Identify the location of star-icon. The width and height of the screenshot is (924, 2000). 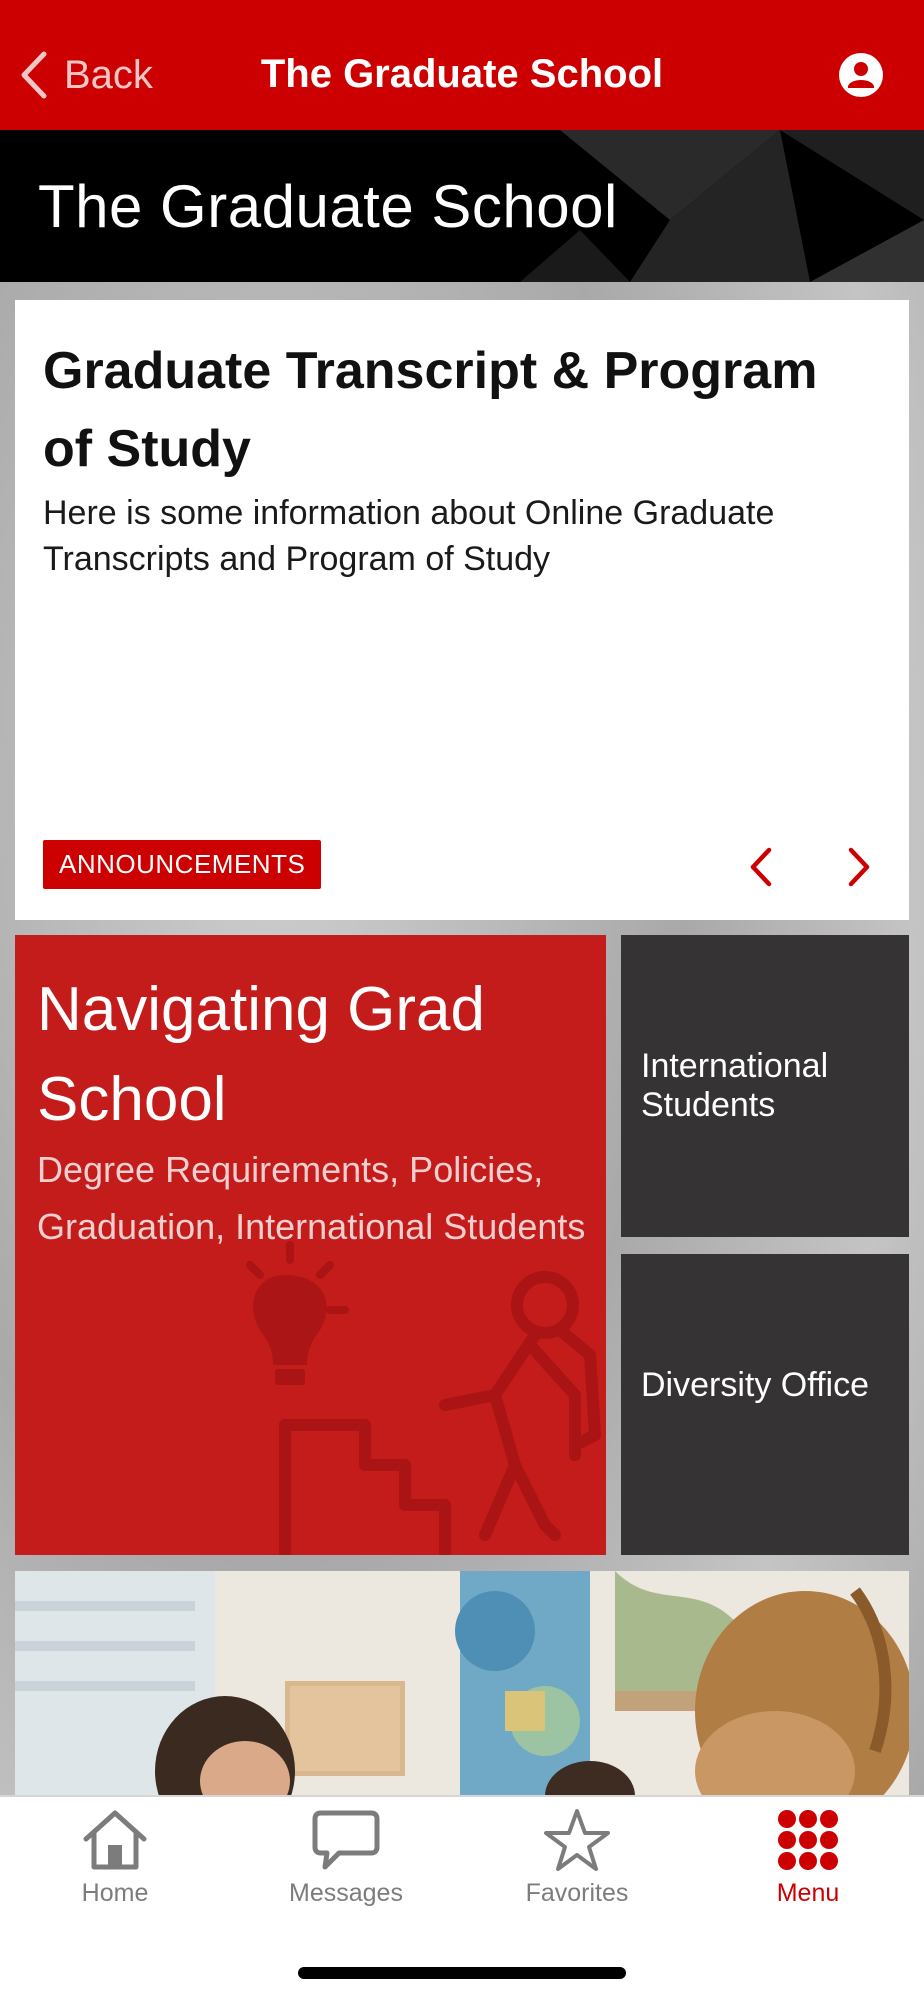
(577, 1840).